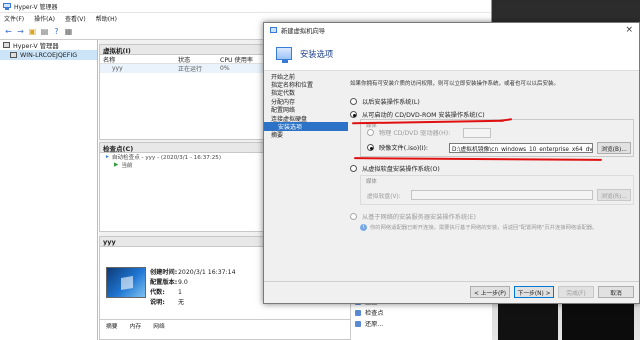 The height and width of the screenshot is (340, 640). Describe the element at coordinates (490, 292) in the screenshot. I see `previous-button: < 上一步(P)` at that location.